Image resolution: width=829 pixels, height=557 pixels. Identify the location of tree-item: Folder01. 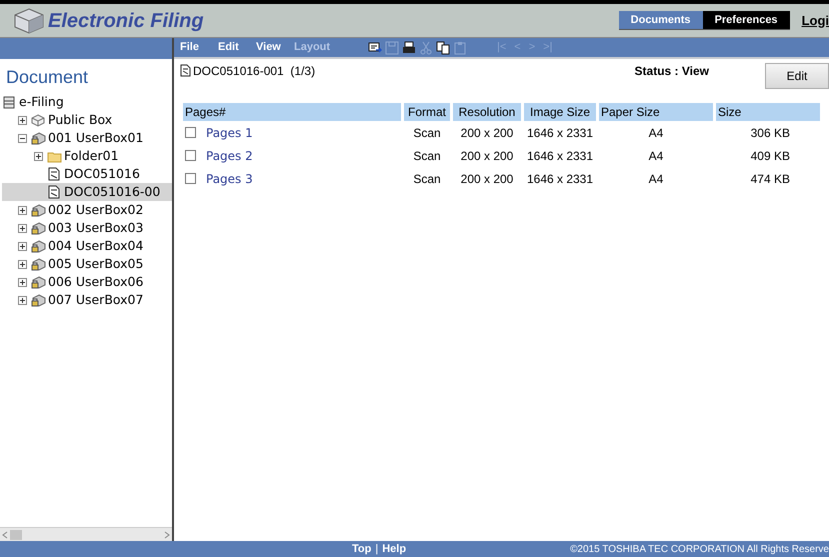
(87, 156).